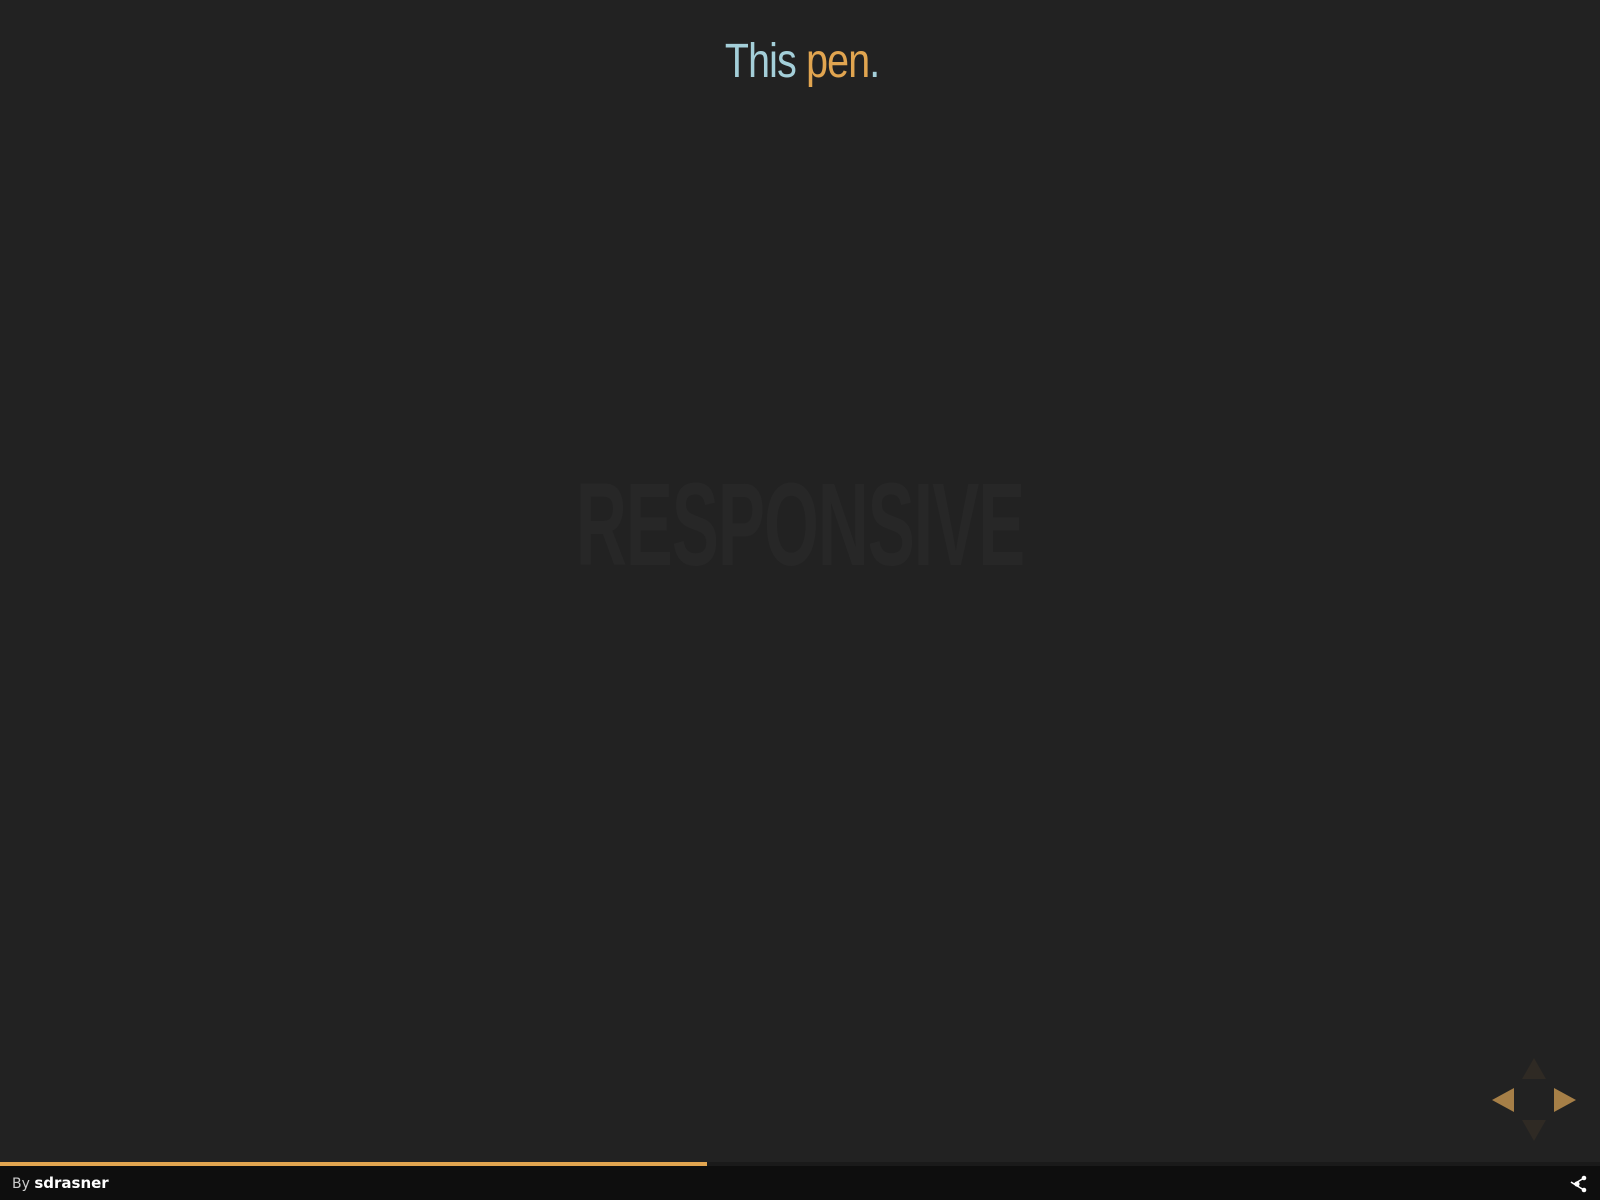 This screenshot has height=1200, width=1600. I want to click on arrow-left-icon, so click(1503, 1100).